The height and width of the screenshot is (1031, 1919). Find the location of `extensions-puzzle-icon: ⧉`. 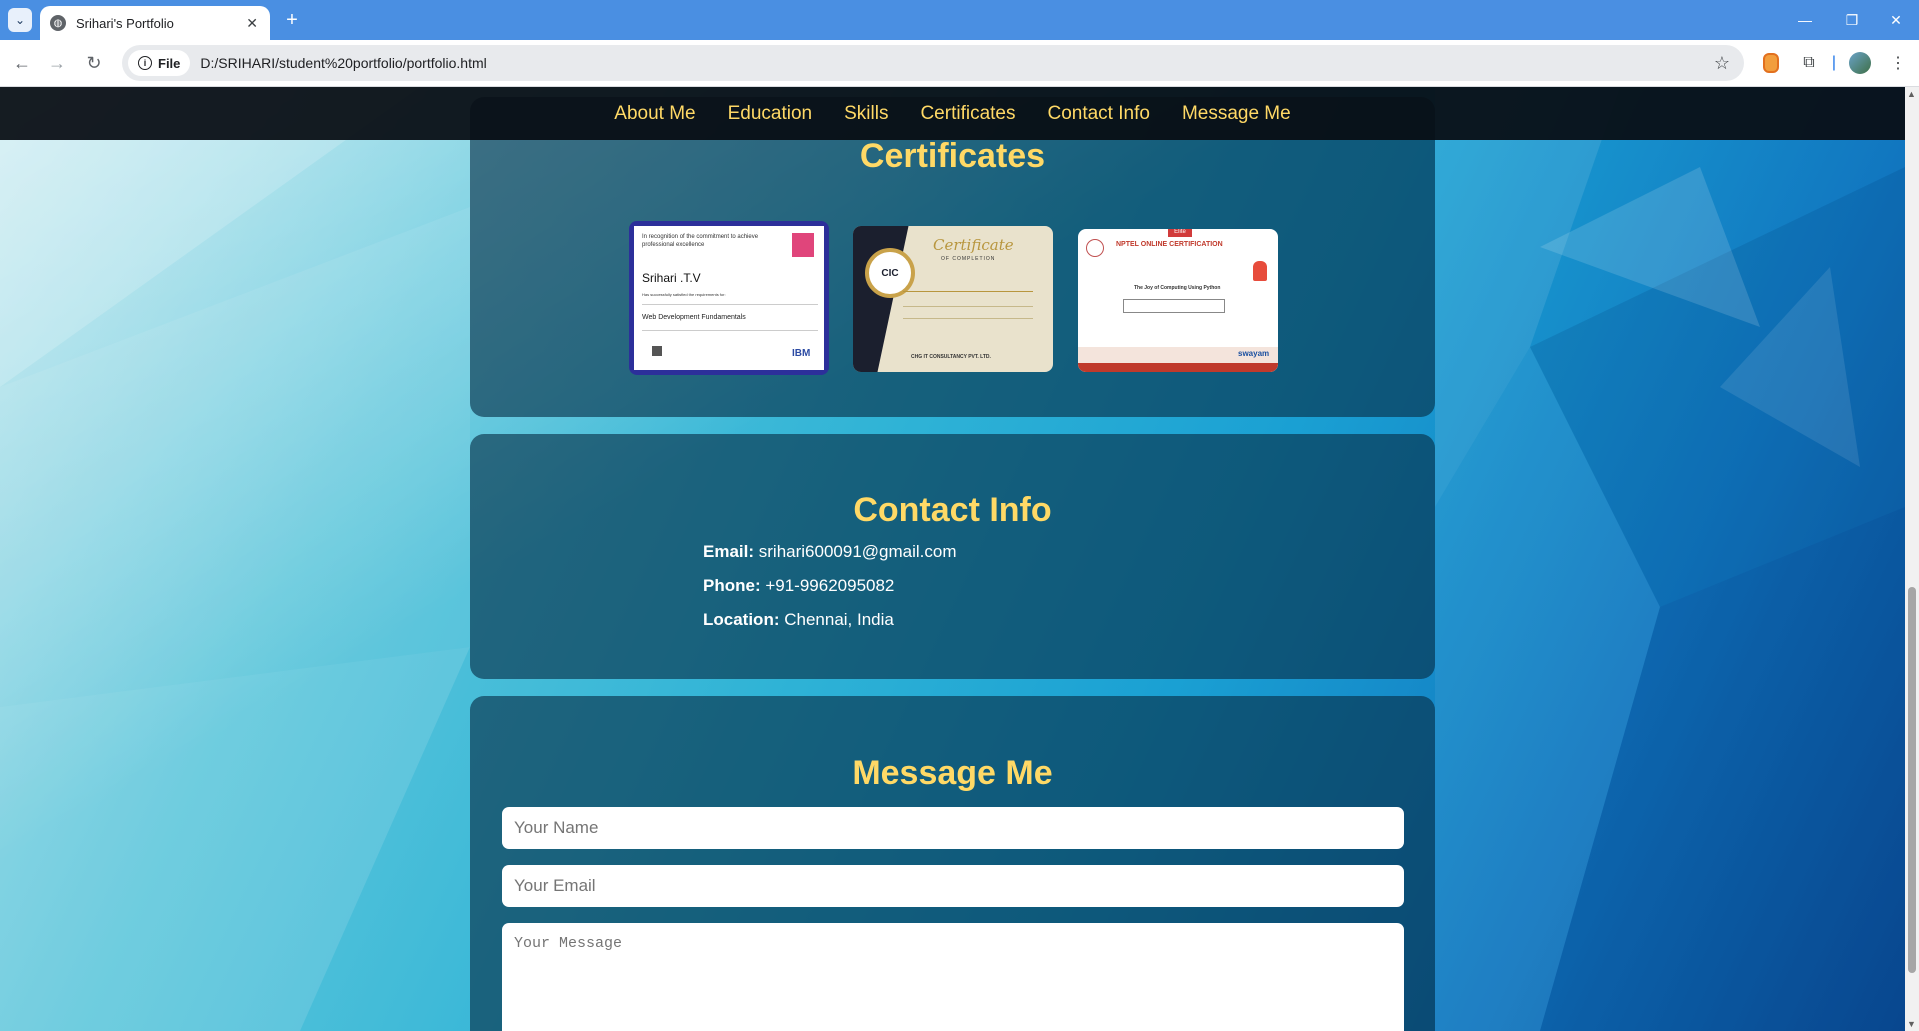

extensions-puzzle-icon: ⧉ is located at coordinates (1809, 63).